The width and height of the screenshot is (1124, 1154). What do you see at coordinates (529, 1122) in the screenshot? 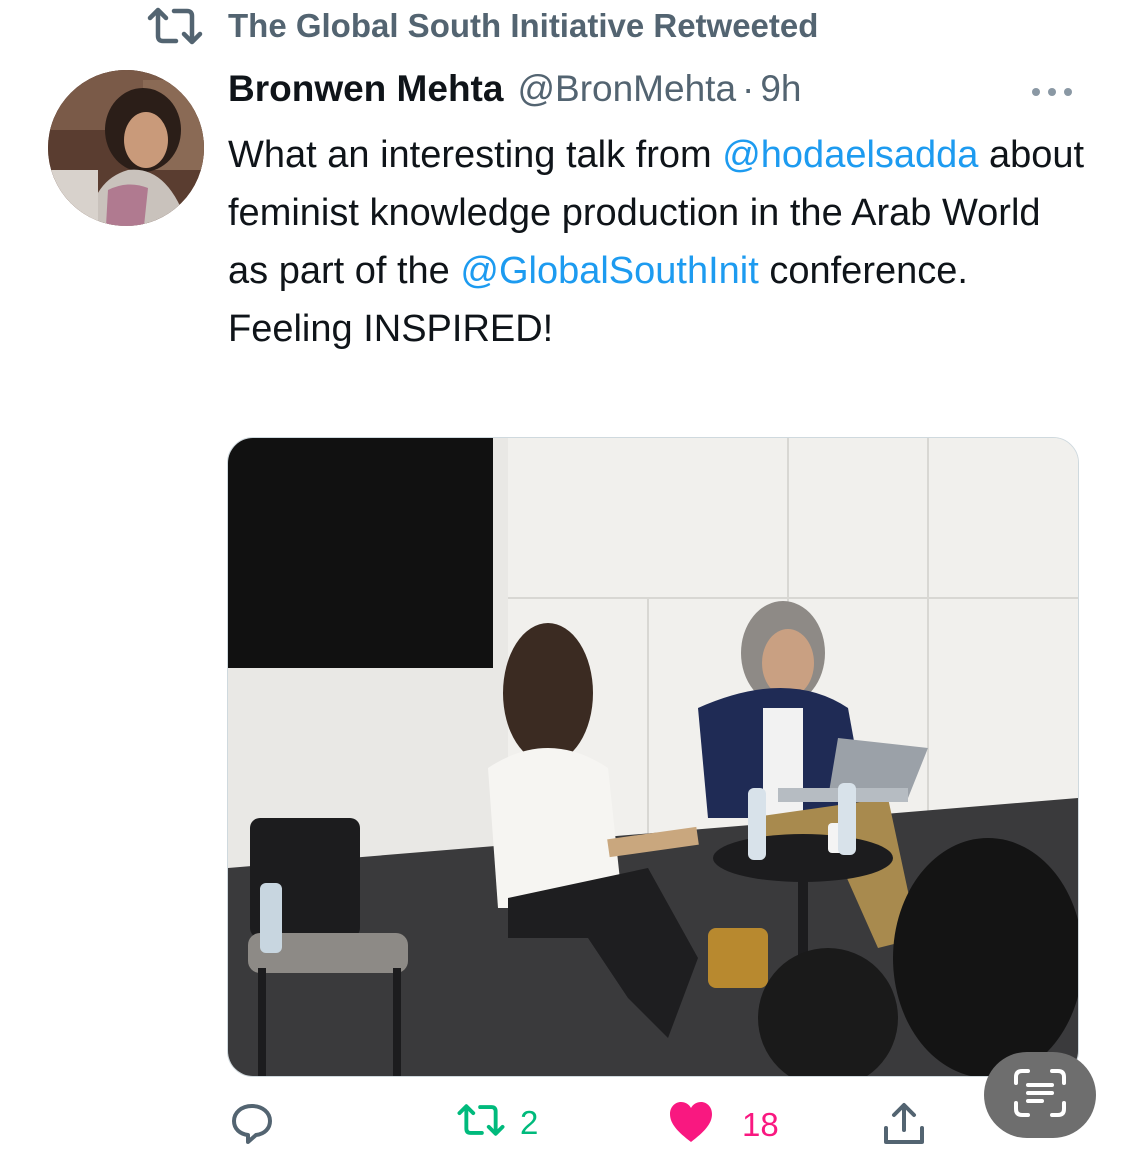
I see `retweet-count: 2` at bounding box center [529, 1122].